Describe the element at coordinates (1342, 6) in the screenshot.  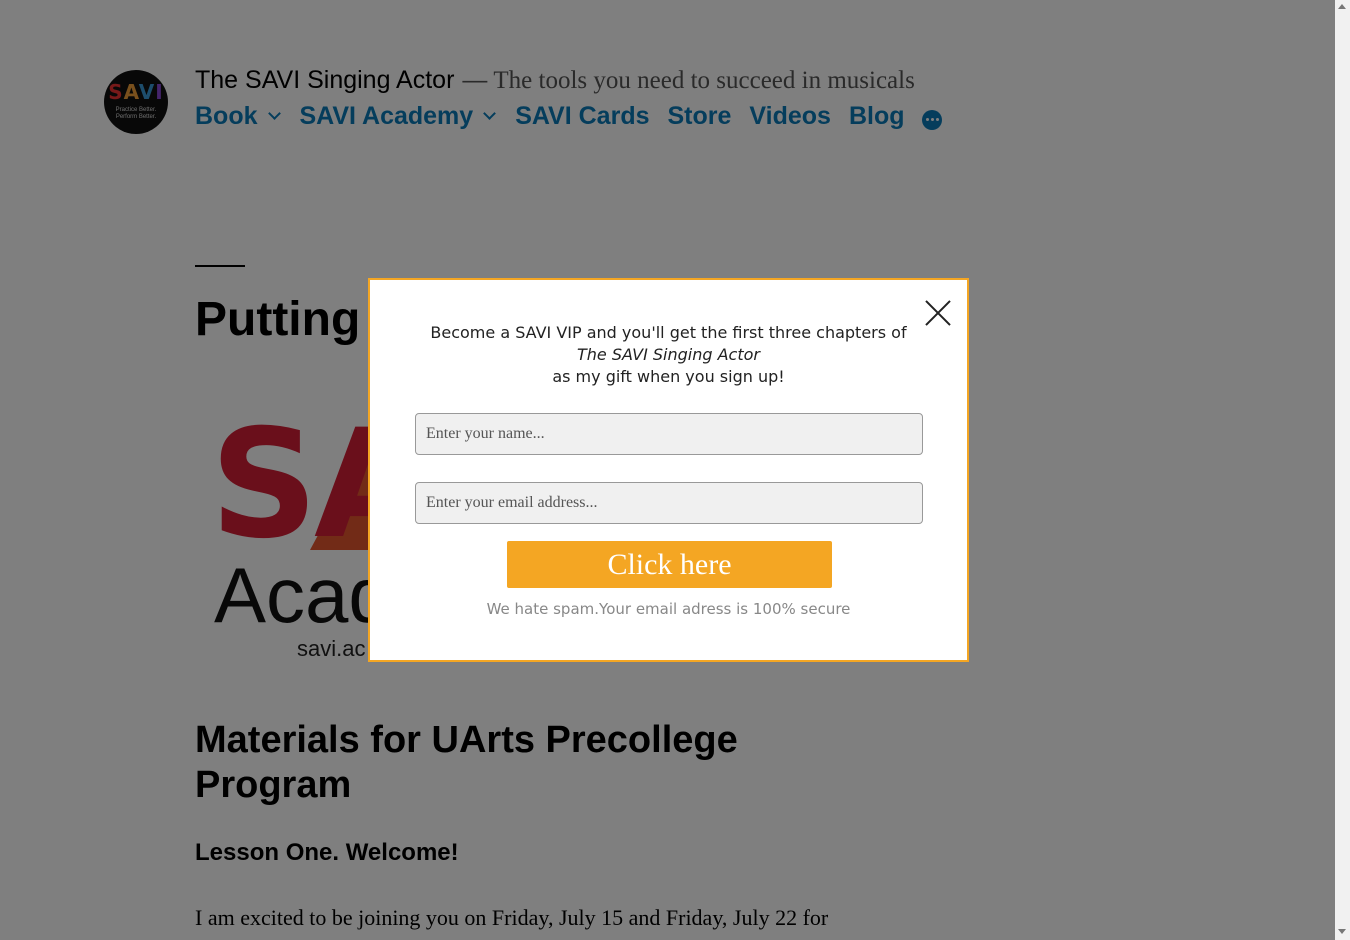
I see `scroll-up-icon` at that location.